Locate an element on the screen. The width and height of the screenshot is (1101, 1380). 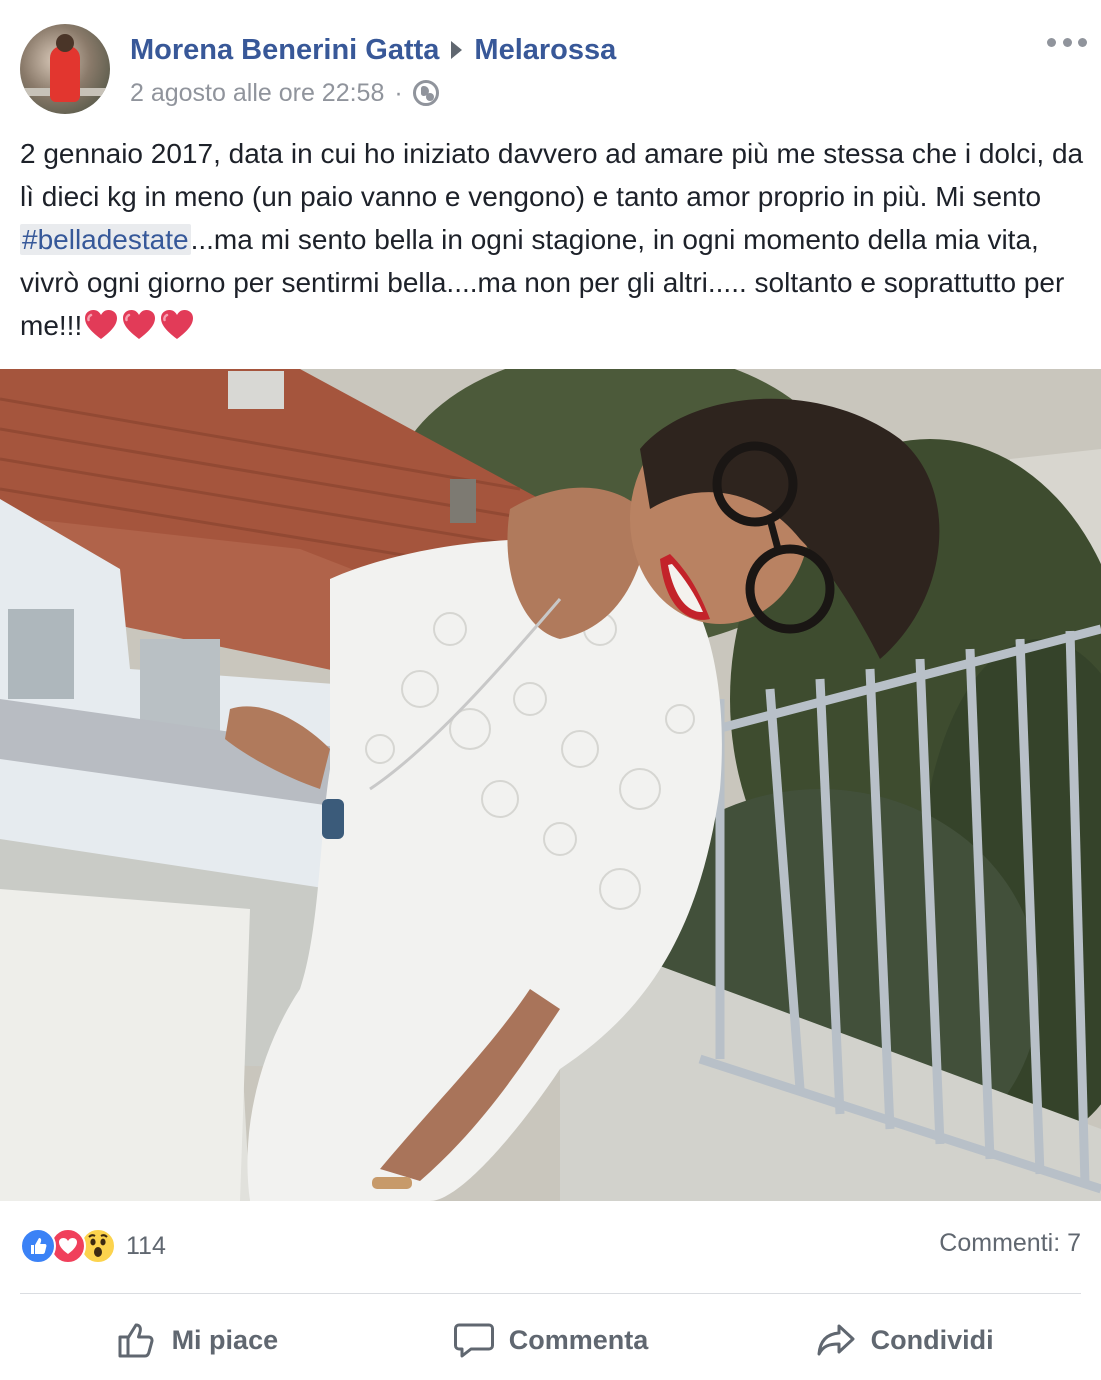
share-button: Condividi is located at coordinates (904, 1340).